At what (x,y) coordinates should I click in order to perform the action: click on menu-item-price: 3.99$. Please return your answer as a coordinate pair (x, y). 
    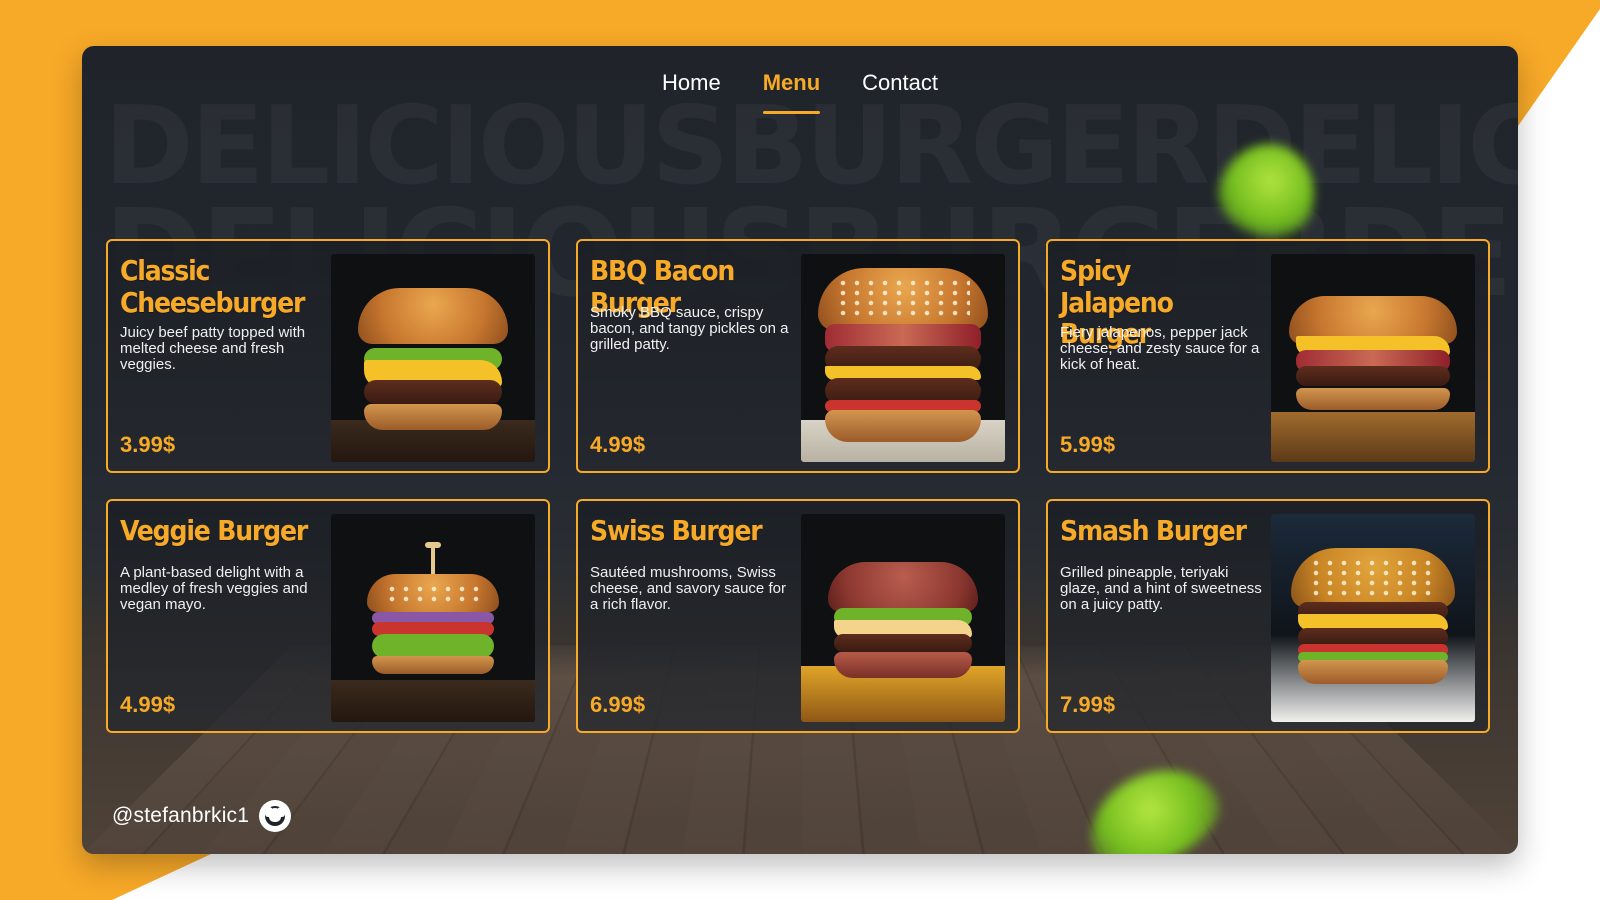
    Looking at the image, I should click on (148, 444).